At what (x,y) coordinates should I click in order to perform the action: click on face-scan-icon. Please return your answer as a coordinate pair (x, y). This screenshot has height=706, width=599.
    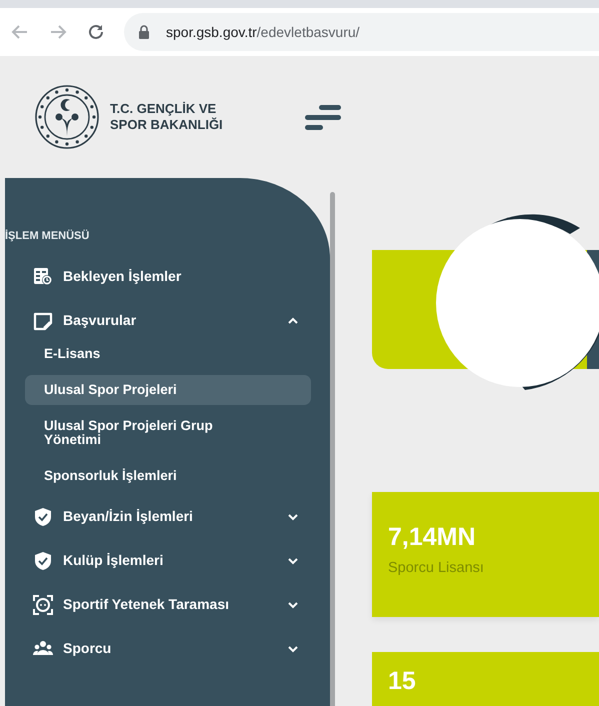
    Looking at the image, I should click on (43, 604).